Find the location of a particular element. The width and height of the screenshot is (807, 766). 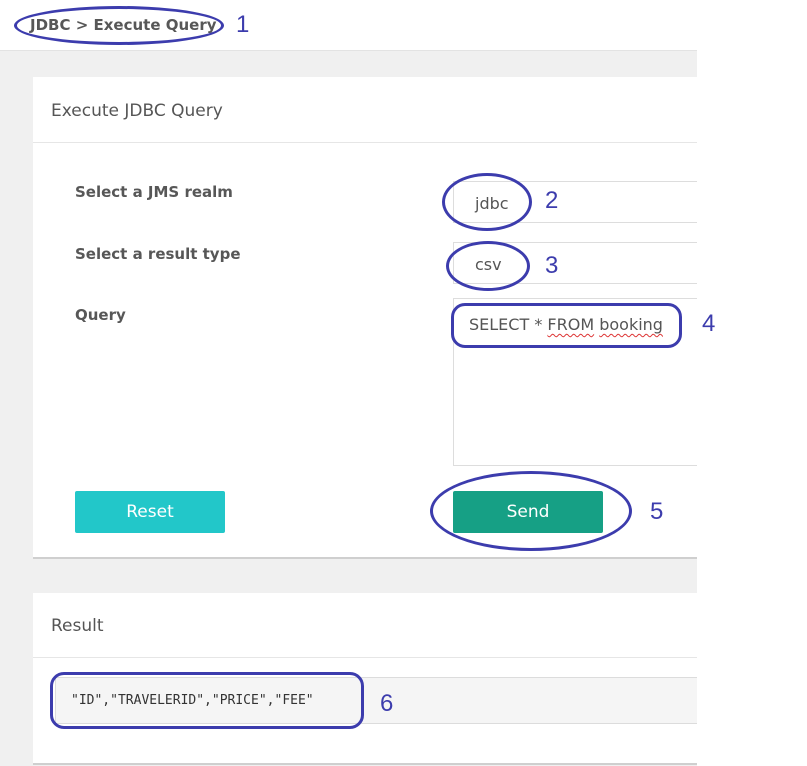

panel-title: Execute JDBC Query is located at coordinates (137, 111).